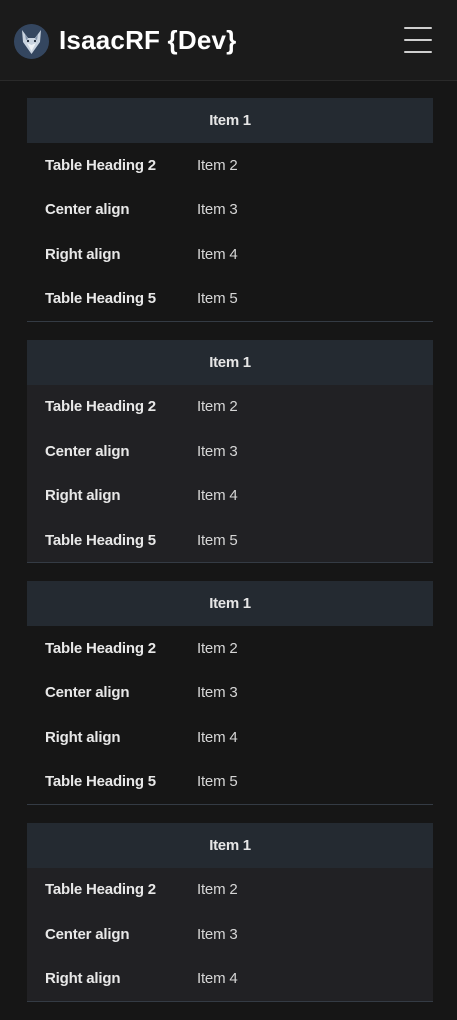  Describe the element at coordinates (31, 41) in the screenshot. I see `wolf-logo-icon` at that location.